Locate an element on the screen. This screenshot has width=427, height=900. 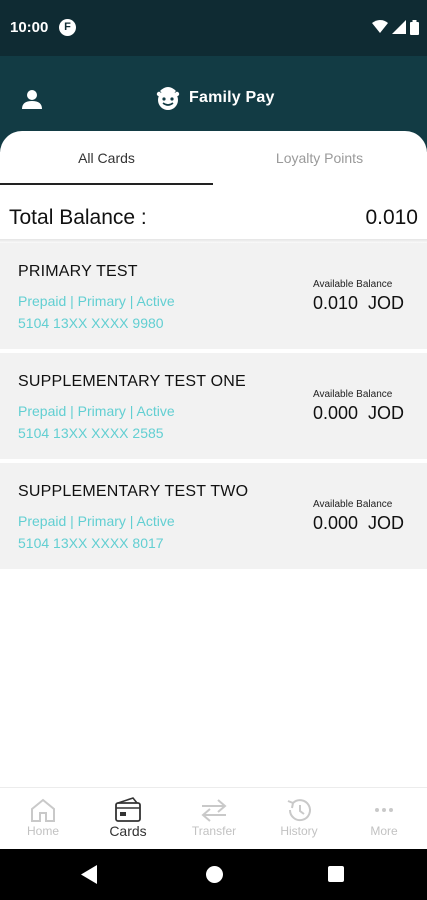
more-icon is located at coordinates (384, 810).